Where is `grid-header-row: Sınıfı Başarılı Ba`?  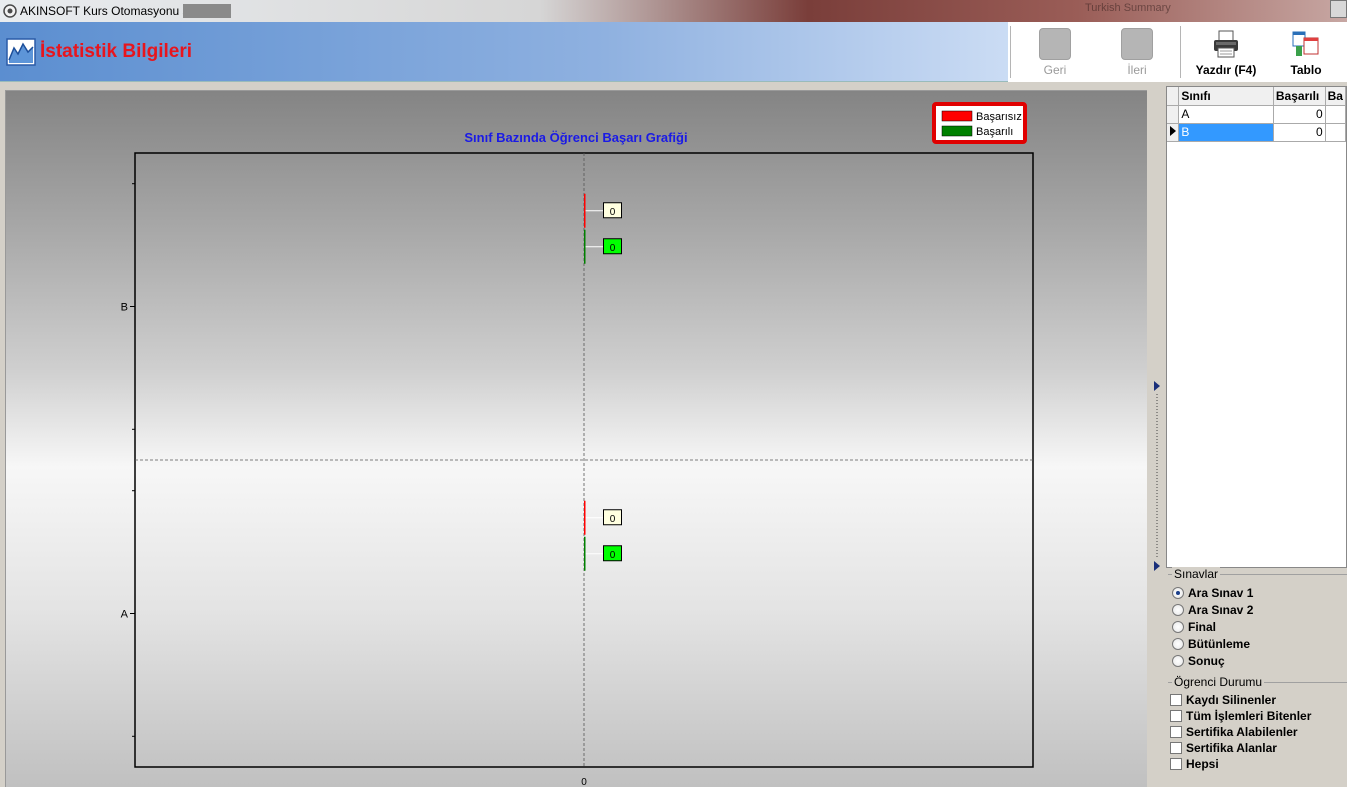
grid-header-row: Sınıfı Başarılı Ba is located at coordinates (1256, 96).